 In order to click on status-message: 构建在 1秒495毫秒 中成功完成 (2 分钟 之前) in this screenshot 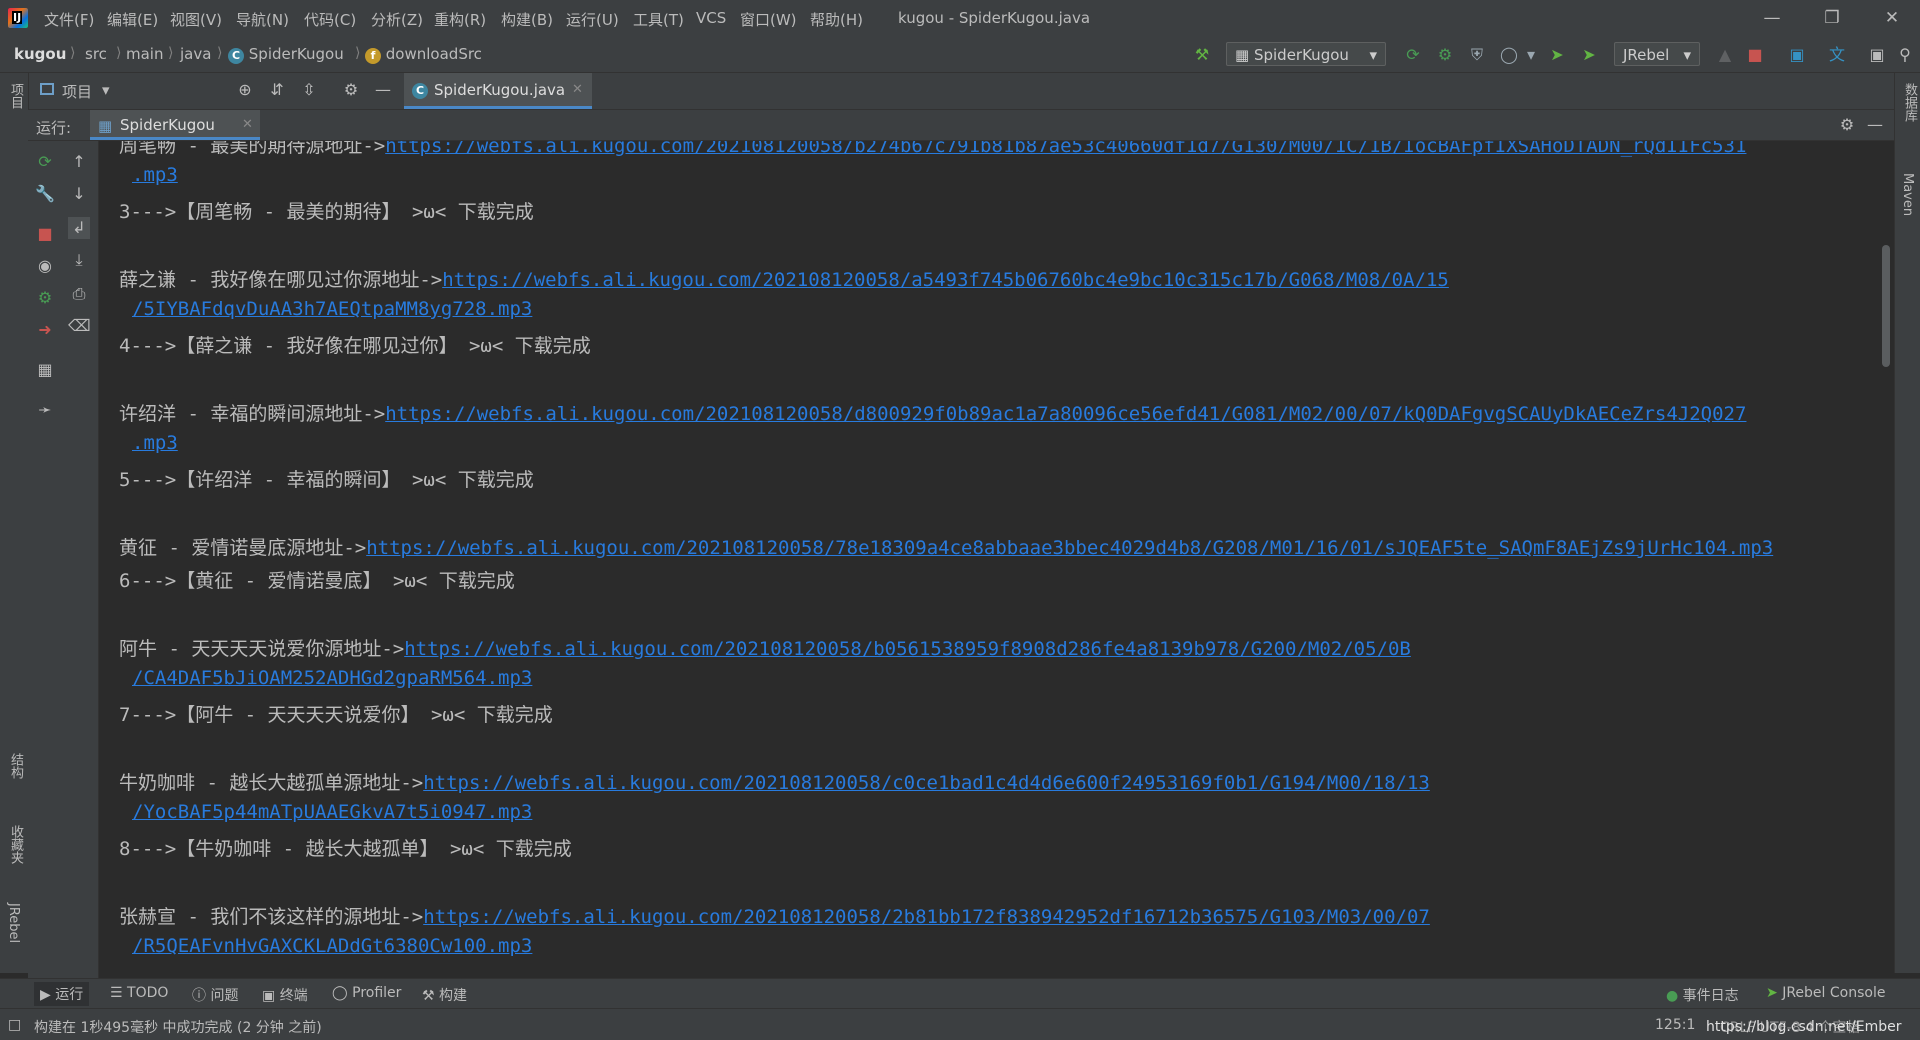, I will do `click(178, 1027)`.